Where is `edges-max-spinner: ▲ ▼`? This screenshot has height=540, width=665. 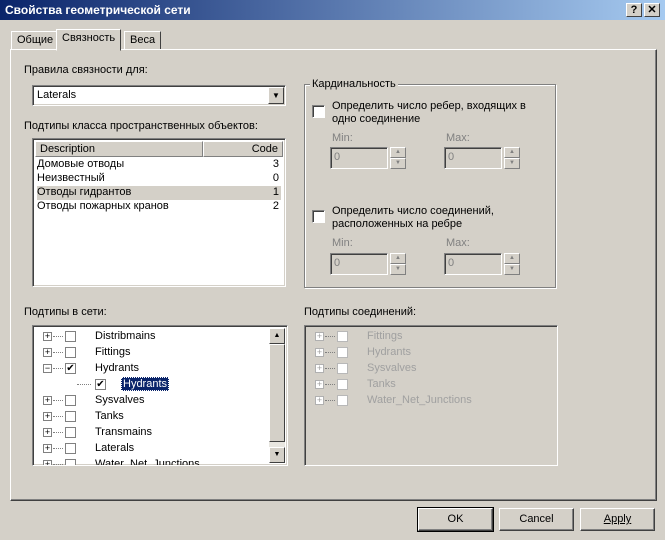 edges-max-spinner: ▲ ▼ is located at coordinates (512, 158).